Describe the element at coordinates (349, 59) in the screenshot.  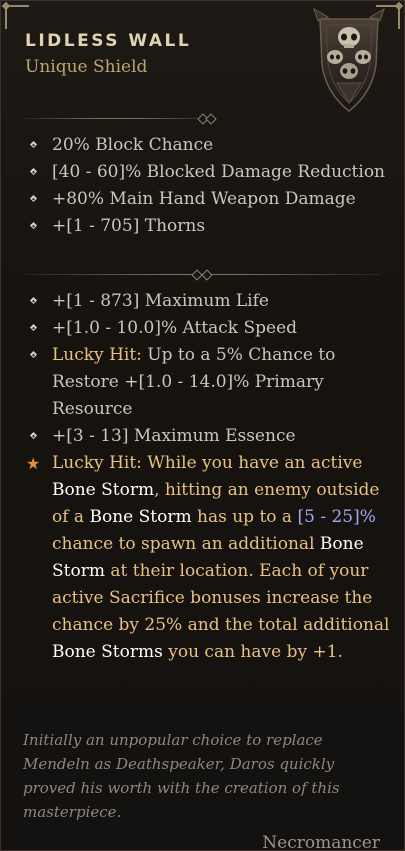
I see `shield-skull-icon` at that location.